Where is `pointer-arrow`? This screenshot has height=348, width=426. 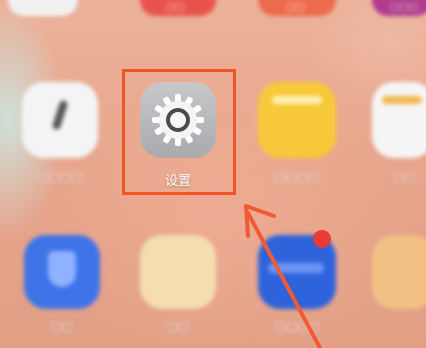 pointer-arrow is located at coordinates (283, 276).